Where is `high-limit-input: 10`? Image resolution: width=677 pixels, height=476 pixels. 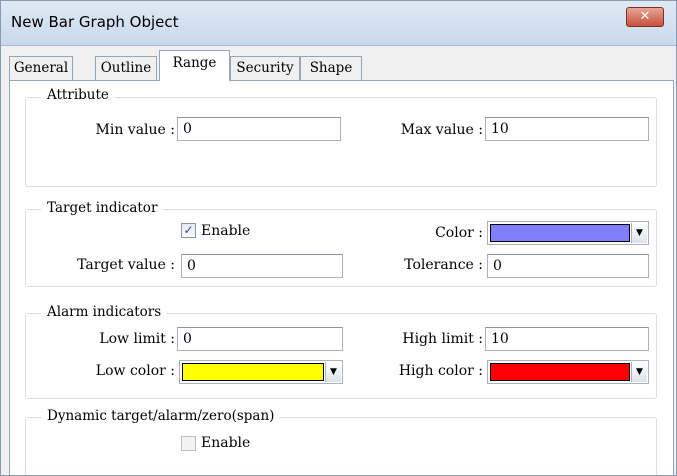
high-limit-input: 10 is located at coordinates (567, 339).